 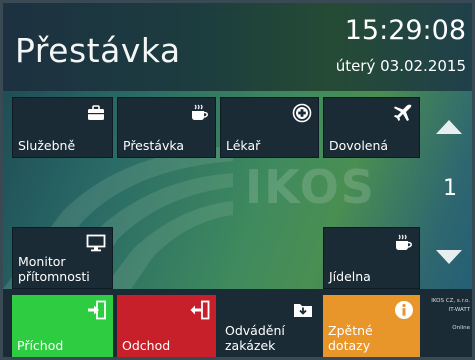 What do you see at coordinates (250, 345) in the screenshot?
I see `odvadeni-label-line2: zakázek` at bounding box center [250, 345].